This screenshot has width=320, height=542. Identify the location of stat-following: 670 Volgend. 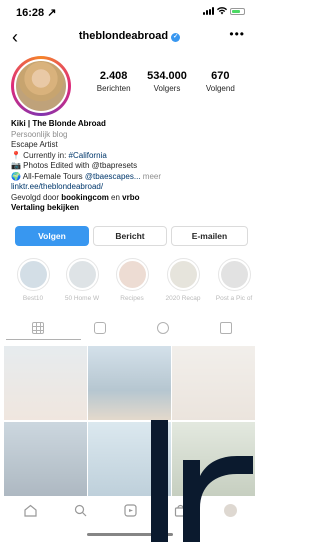
(220, 81).